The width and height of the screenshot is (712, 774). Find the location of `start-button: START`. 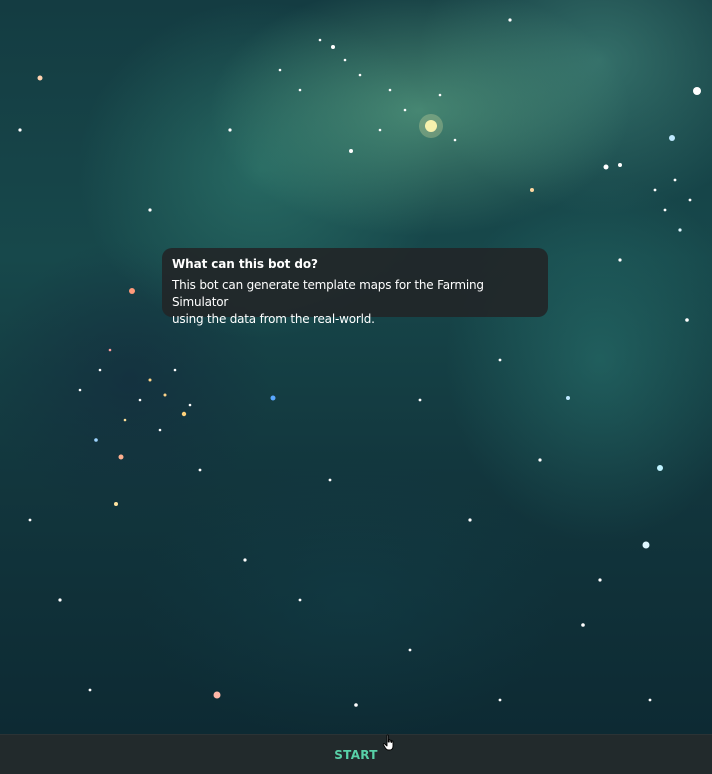

start-button: START is located at coordinates (356, 754).